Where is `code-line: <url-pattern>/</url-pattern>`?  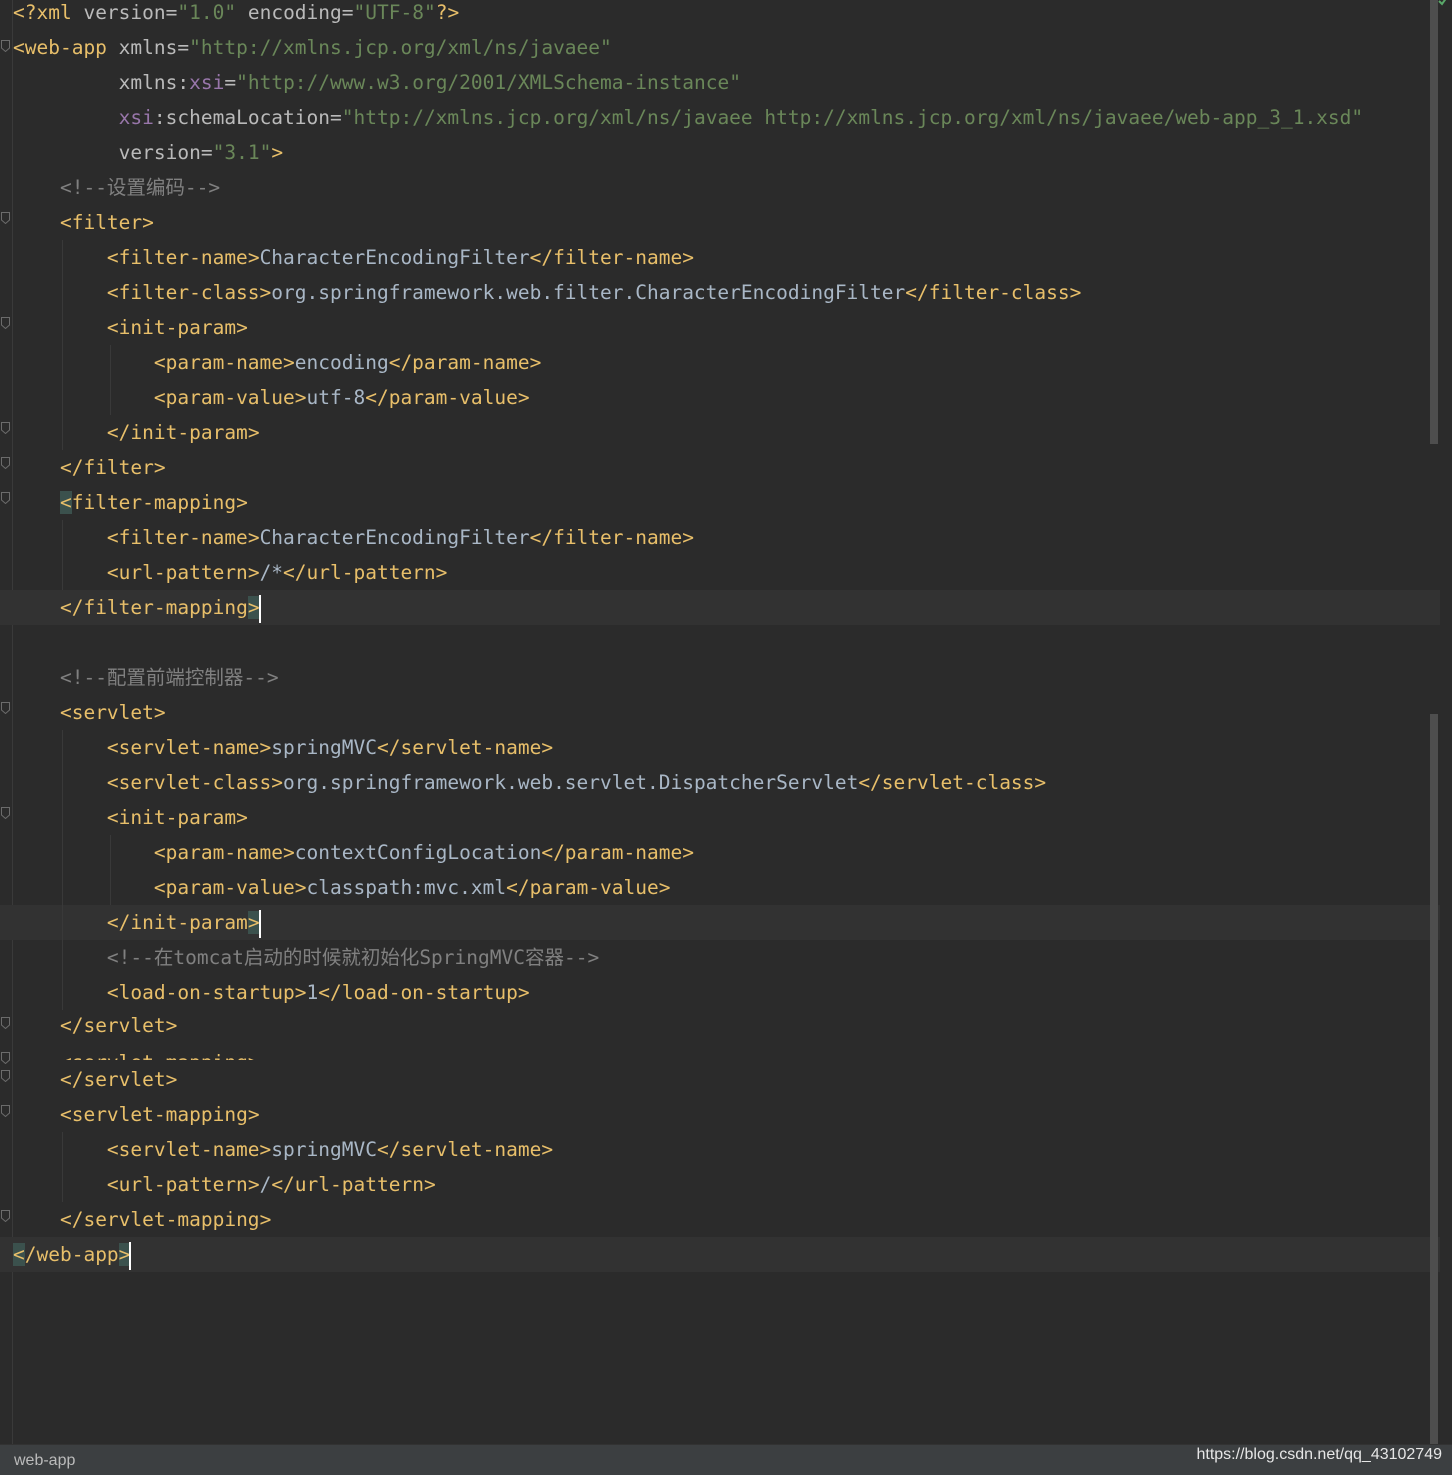 code-line: <url-pattern>/</url-pattern> is located at coordinates (720, 1184).